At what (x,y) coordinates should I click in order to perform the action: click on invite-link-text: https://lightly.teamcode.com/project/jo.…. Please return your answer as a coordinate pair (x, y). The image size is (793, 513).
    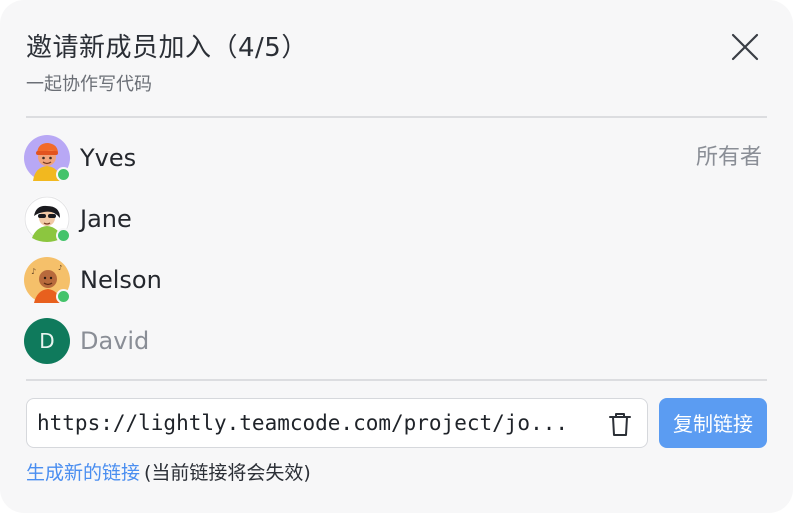
    Looking at the image, I should click on (302, 423).